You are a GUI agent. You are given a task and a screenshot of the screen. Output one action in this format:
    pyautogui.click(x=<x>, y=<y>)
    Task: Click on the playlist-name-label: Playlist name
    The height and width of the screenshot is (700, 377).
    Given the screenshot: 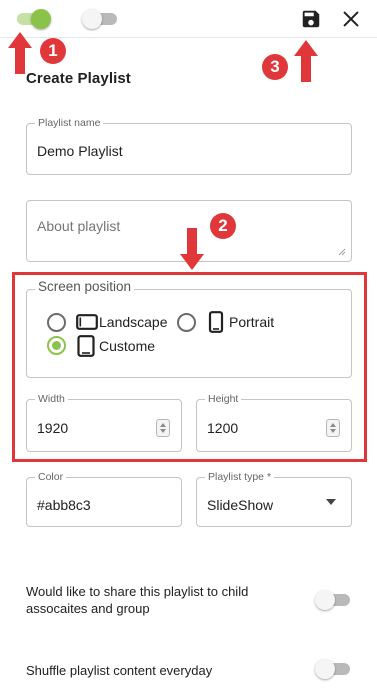 What is the action you would take?
    pyautogui.click(x=69, y=123)
    